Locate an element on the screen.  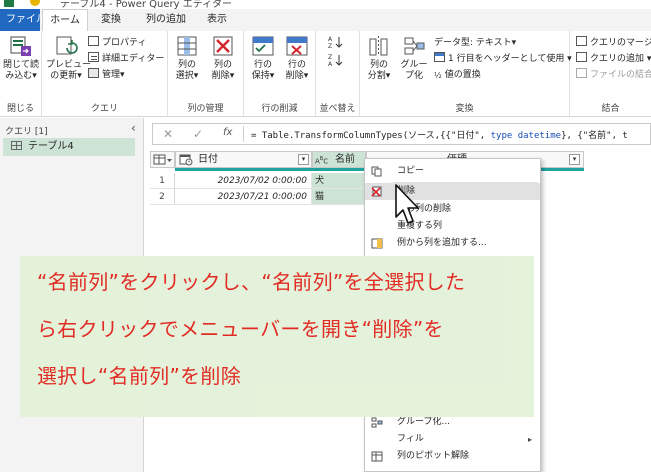
column-header-date: 日付 ▾ is located at coordinates (243, 159).